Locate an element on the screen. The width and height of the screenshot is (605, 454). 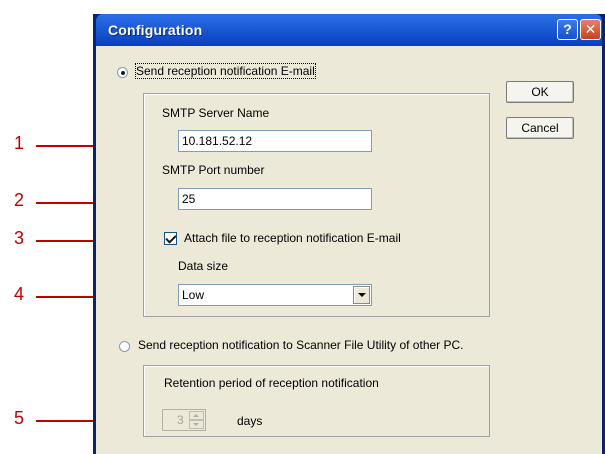
title-bar: Configuration ? ✕ is located at coordinates (349, 30).